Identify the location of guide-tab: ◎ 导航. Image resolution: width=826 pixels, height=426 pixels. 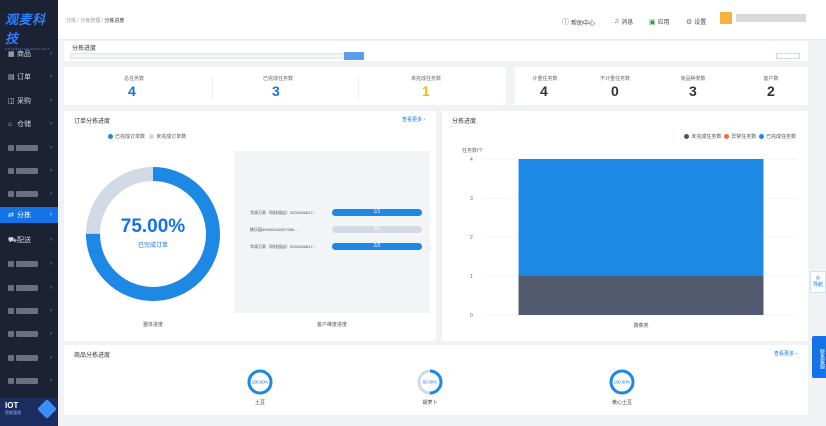
(818, 282).